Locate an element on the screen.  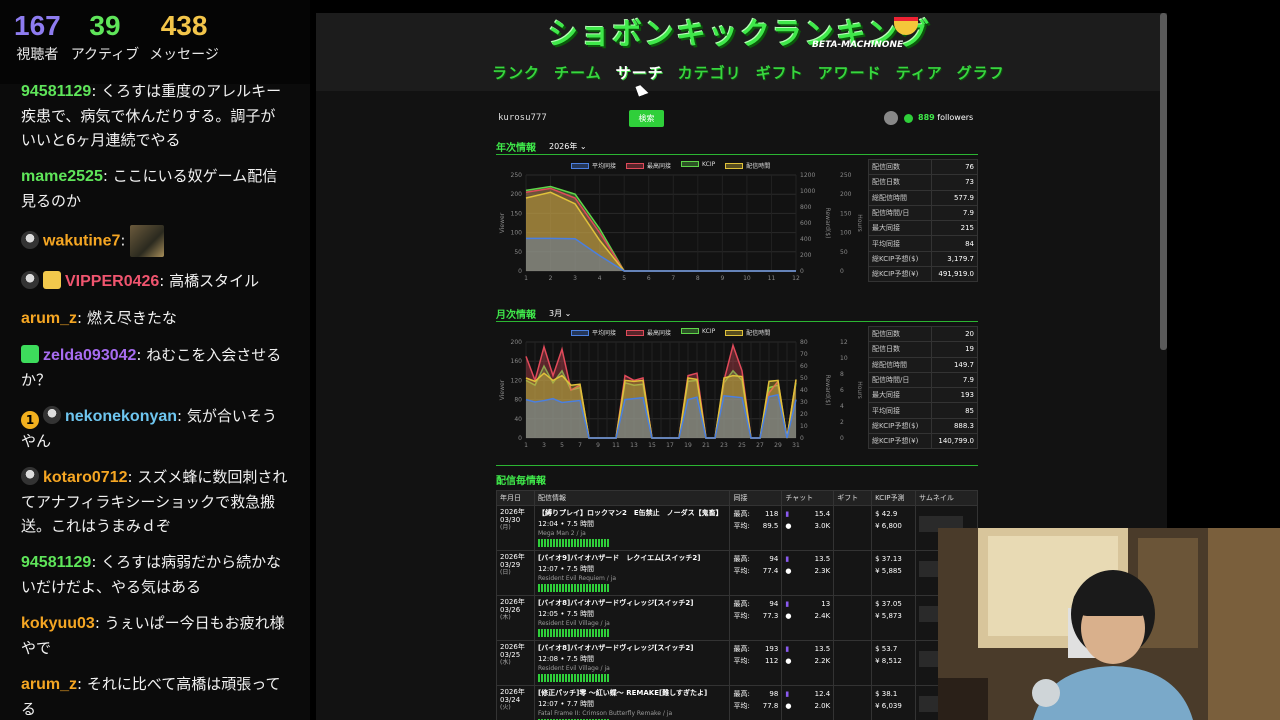
stat-row: 配信日数 73 is located at coordinates (923, 182).